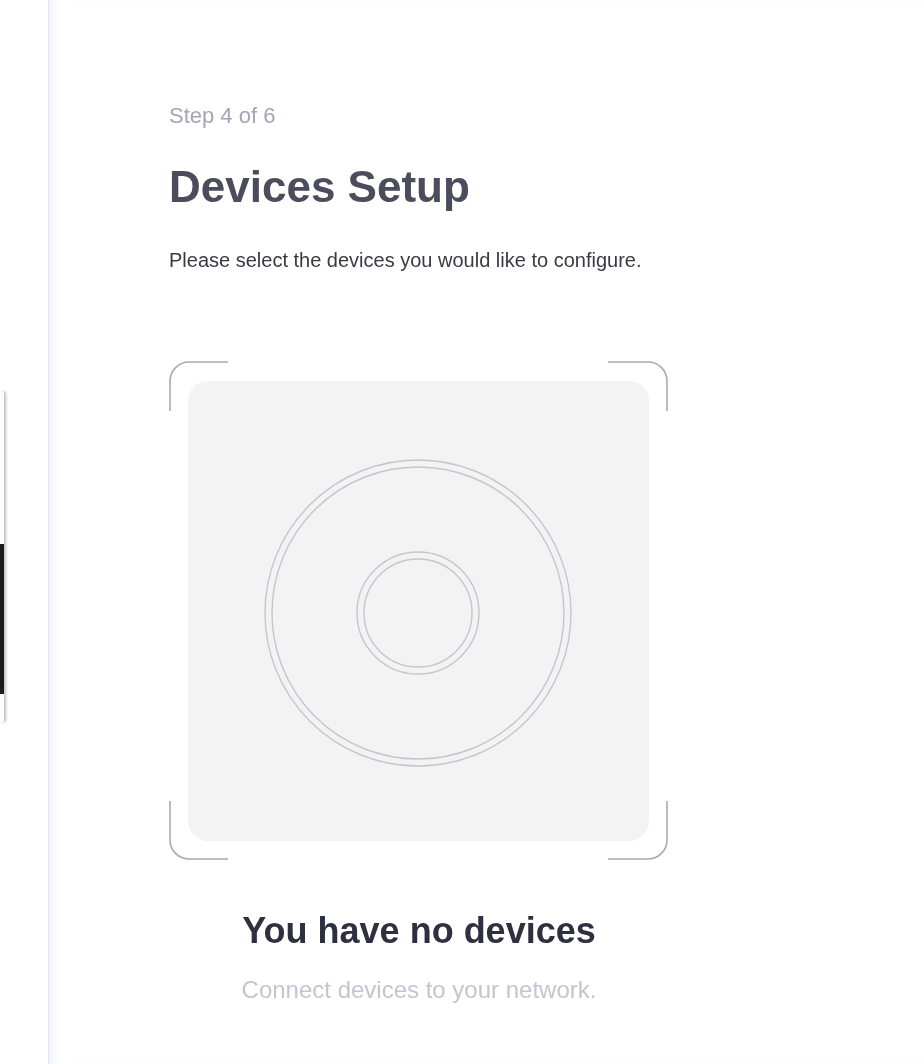 The height and width of the screenshot is (1064, 924). Describe the element at coordinates (419, 991) in the screenshot. I see `empty-state-message: Connect devices to your network.` at that location.